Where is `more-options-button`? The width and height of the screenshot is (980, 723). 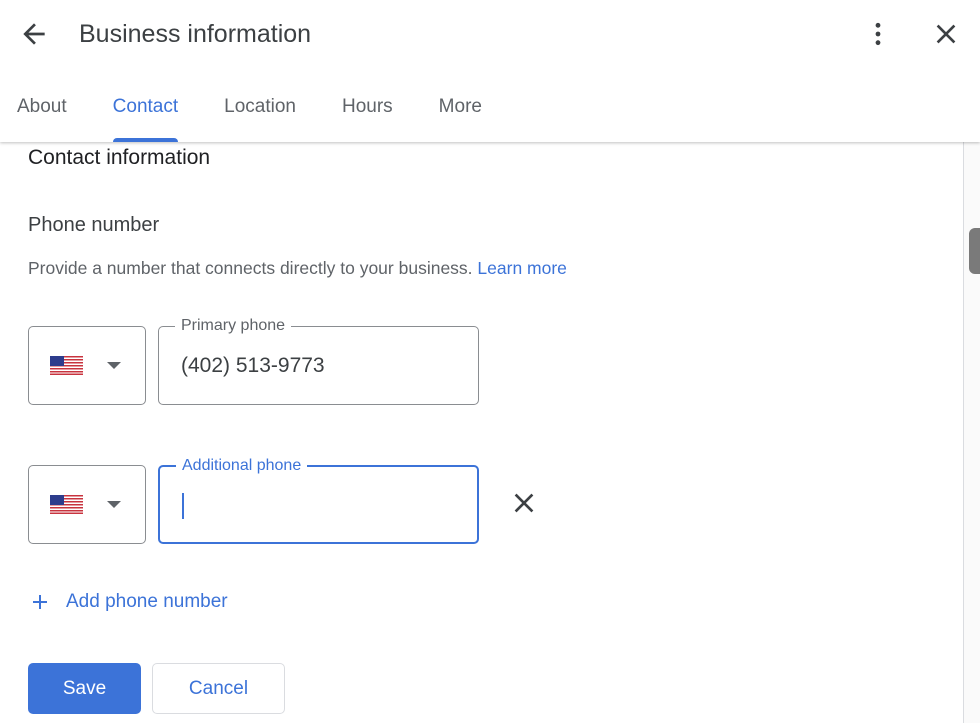 more-options-button is located at coordinates (878, 34).